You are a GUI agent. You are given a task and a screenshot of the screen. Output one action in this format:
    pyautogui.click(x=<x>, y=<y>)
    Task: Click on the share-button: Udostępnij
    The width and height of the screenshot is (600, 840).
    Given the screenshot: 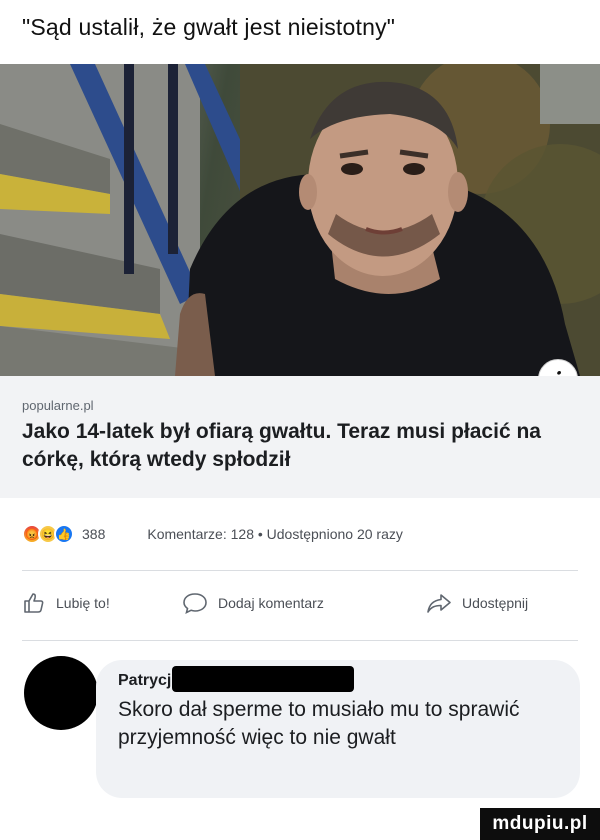 What is the action you would take?
    pyautogui.click(x=477, y=603)
    